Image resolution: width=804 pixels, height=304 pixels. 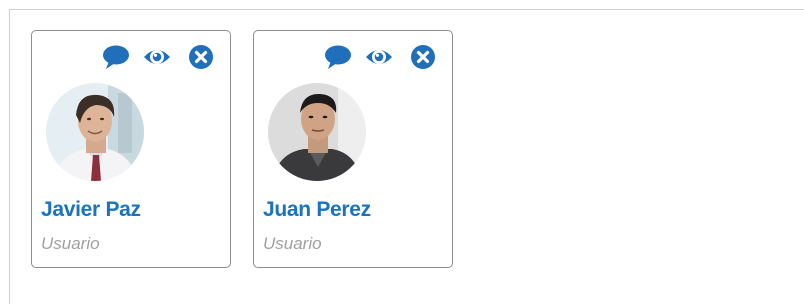 What do you see at coordinates (91, 210) in the screenshot?
I see `user-name: Javier Paz` at bounding box center [91, 210].